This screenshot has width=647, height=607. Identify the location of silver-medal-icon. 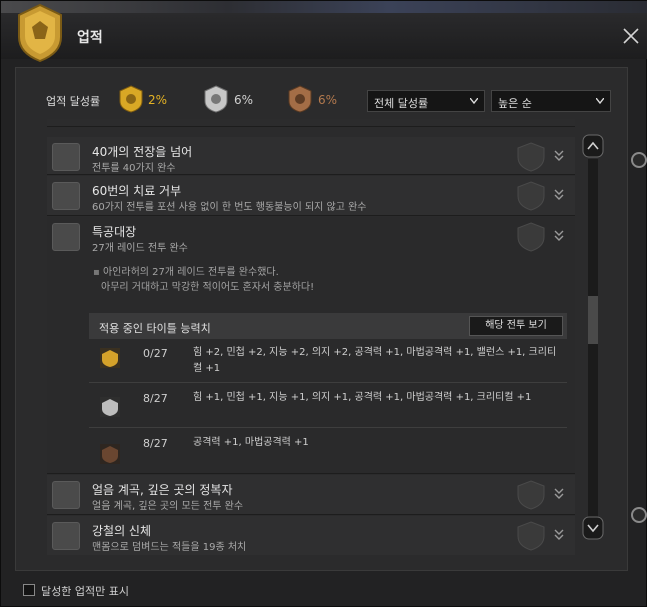
(216, 99).